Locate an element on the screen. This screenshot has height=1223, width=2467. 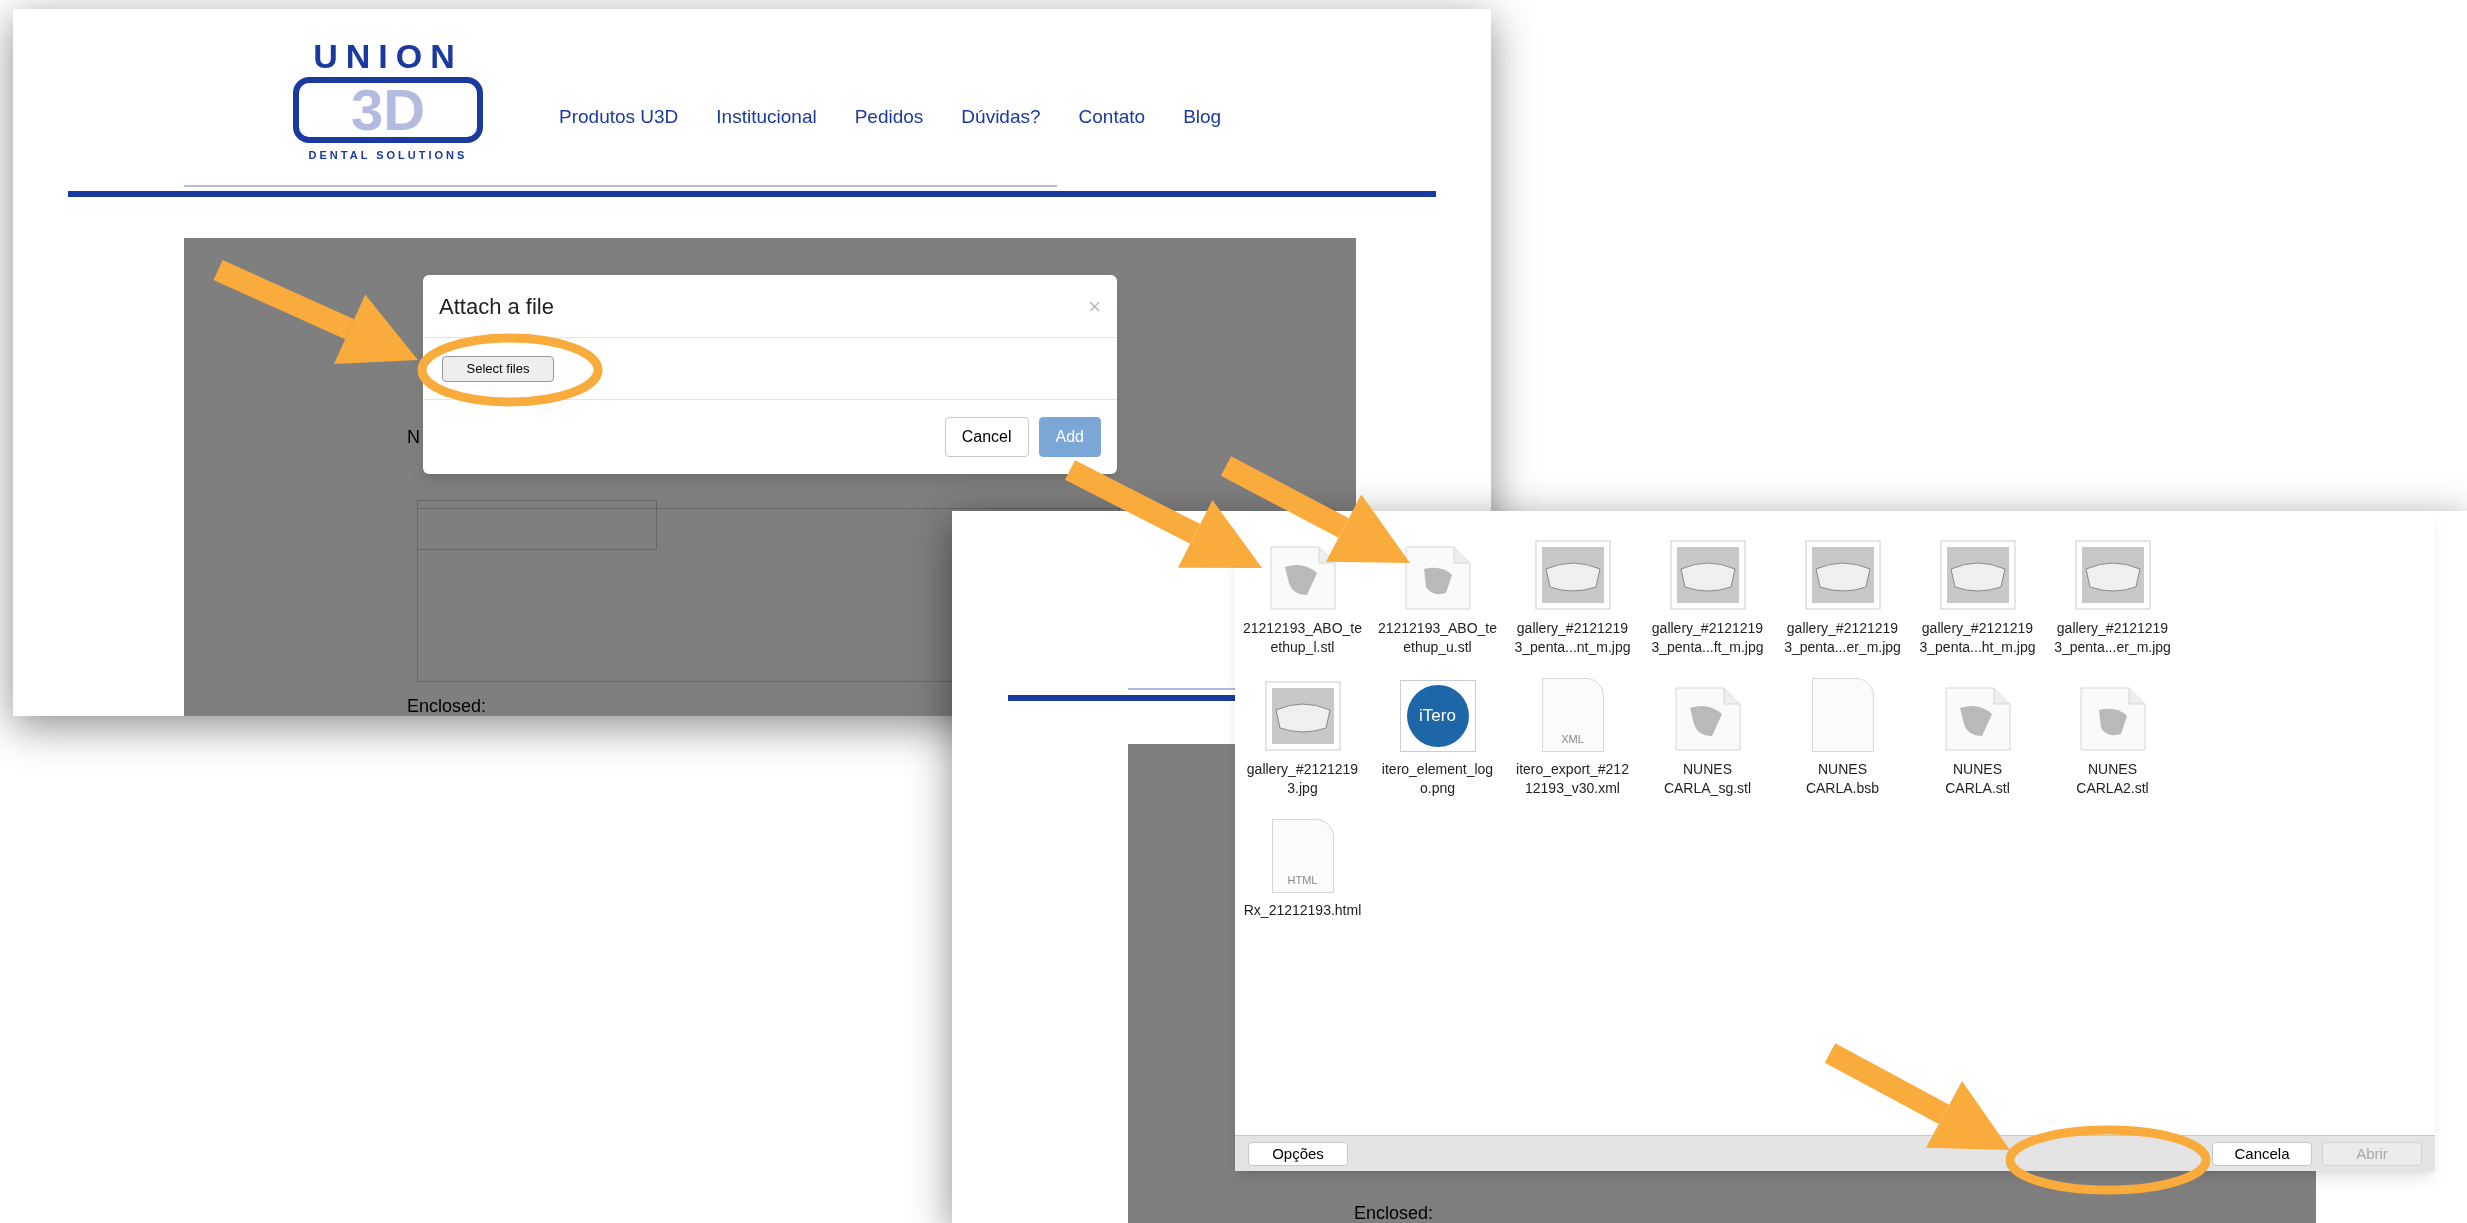
select-files-button: Select files is located at coordinates (498, 368).